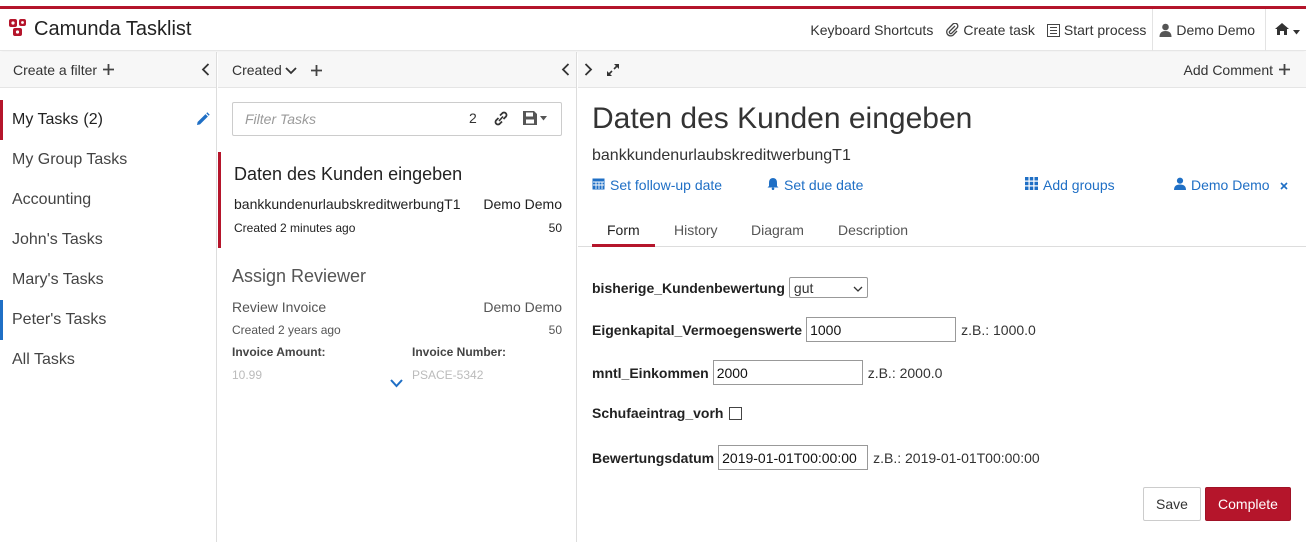  I want to click on start-process-link: Start process, so click(1096, 30).